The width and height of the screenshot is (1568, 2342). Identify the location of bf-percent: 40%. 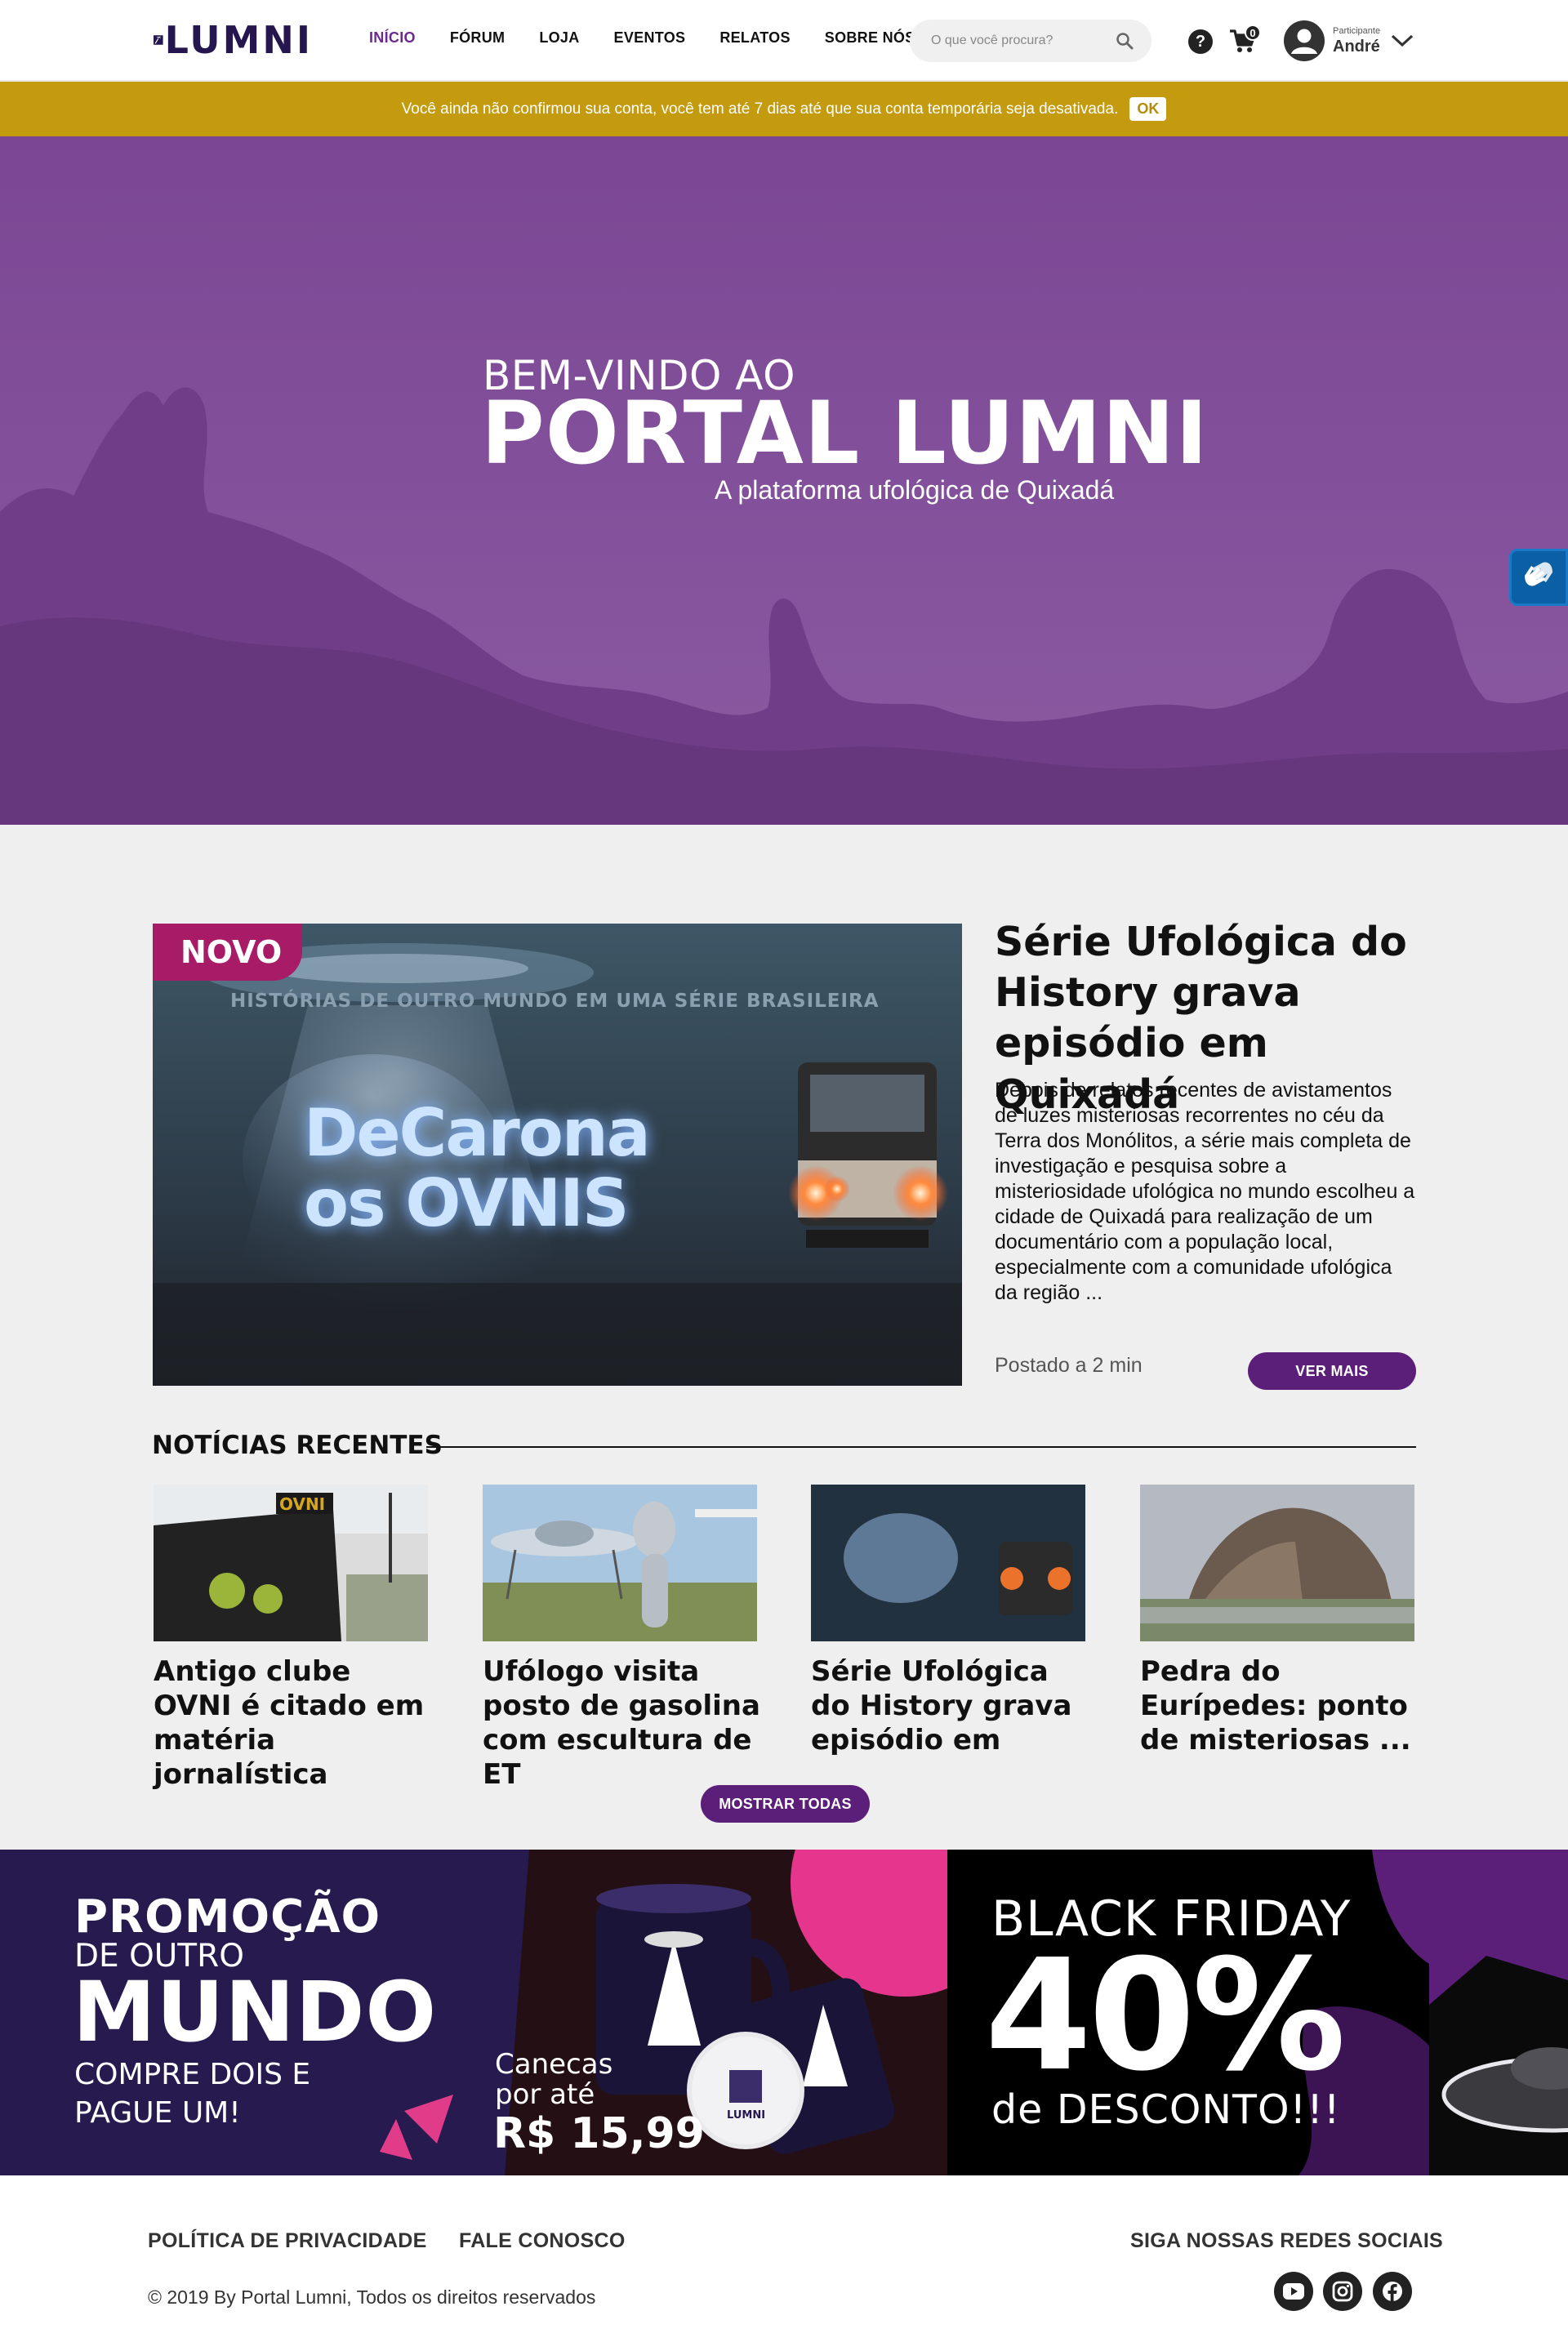
(1165, 2015).